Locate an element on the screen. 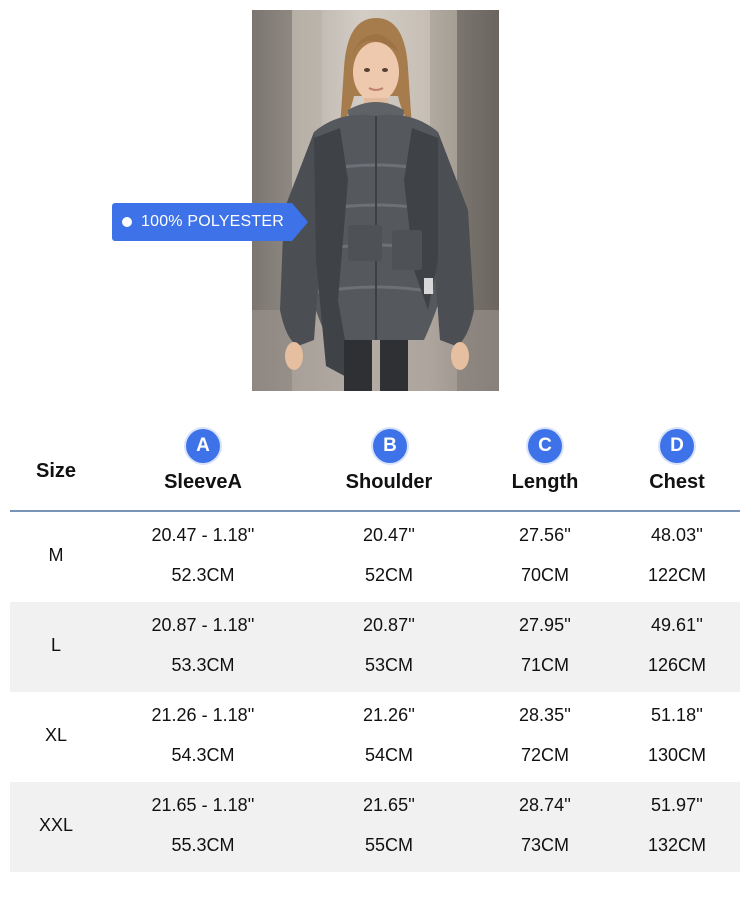 This screenshot has width=750, height=900. length-cm-cell: 70CM is located at coordinates (545, 575).